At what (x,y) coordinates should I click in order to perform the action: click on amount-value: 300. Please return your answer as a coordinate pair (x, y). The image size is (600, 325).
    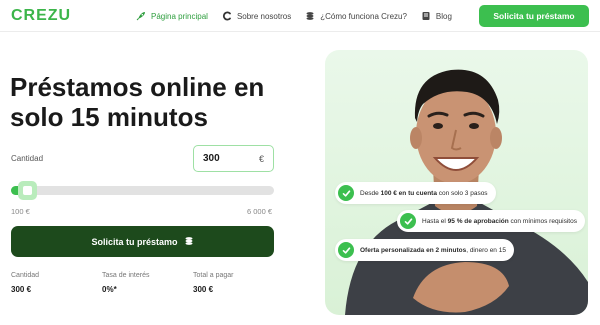
    Looking at the image, I should click on (211, 158).